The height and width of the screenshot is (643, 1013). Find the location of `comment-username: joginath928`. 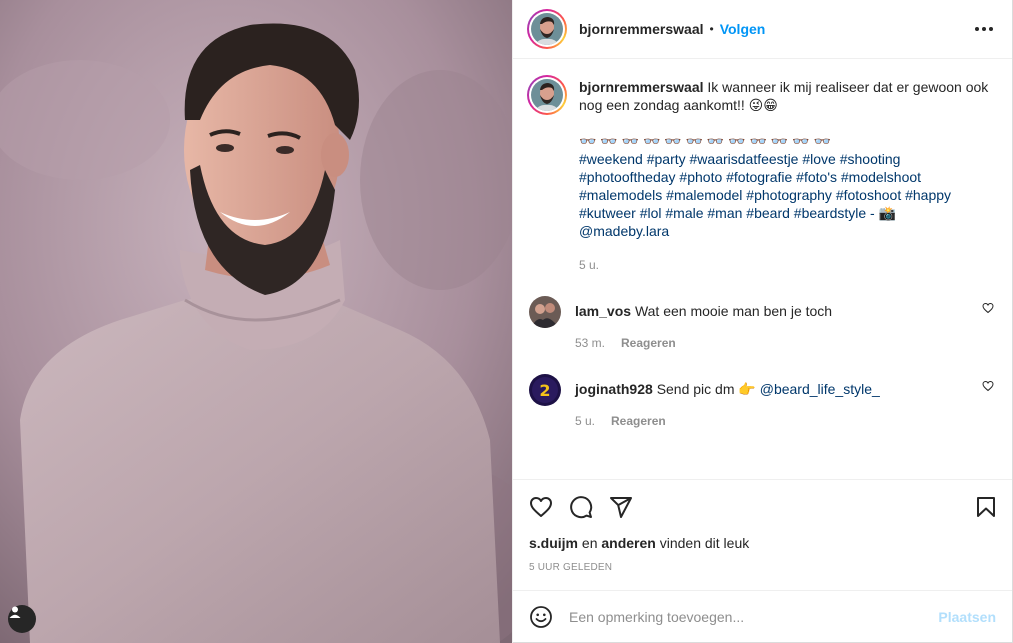

comment-username: joginath928 is located at coordinates (614, 389).